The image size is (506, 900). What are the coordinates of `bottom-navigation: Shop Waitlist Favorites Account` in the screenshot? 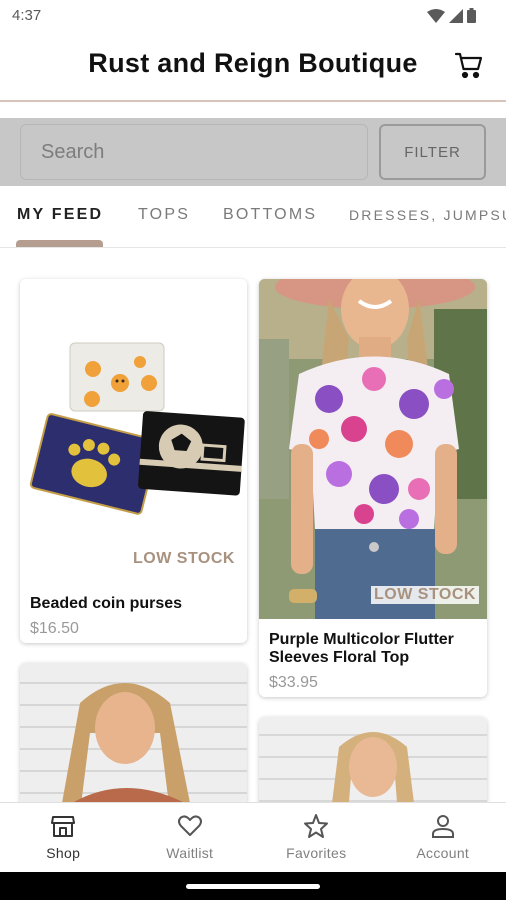 It's located at (253, 837).